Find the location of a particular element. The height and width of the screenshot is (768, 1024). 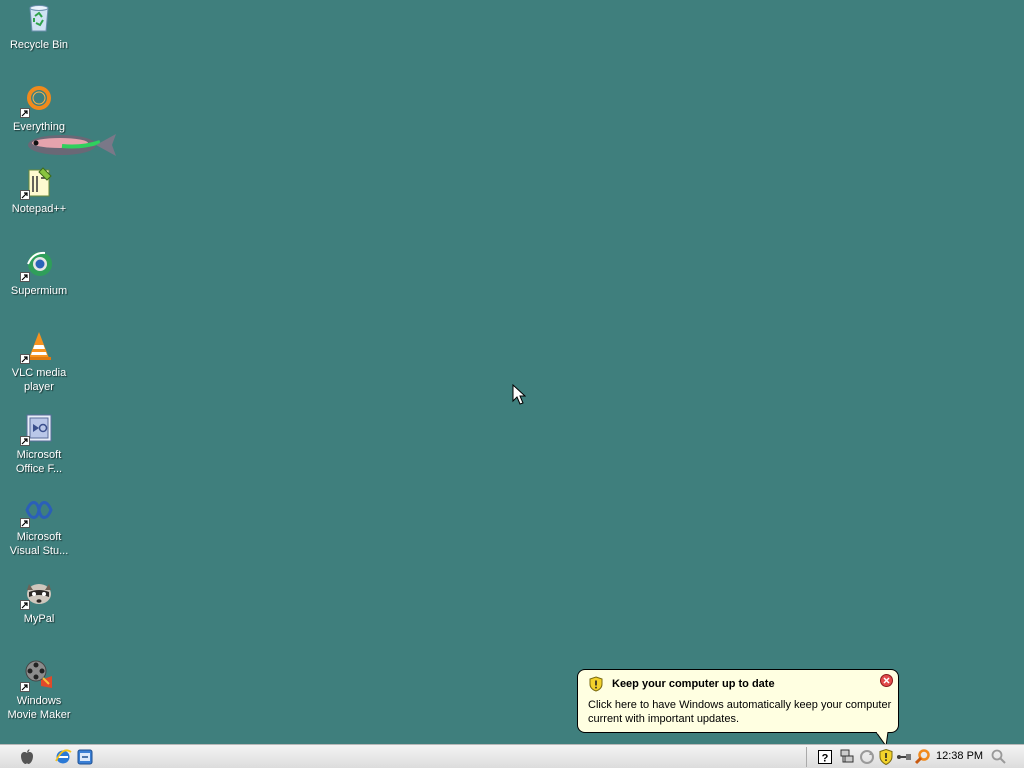

sync-icon is located at coordinates (867, 757).